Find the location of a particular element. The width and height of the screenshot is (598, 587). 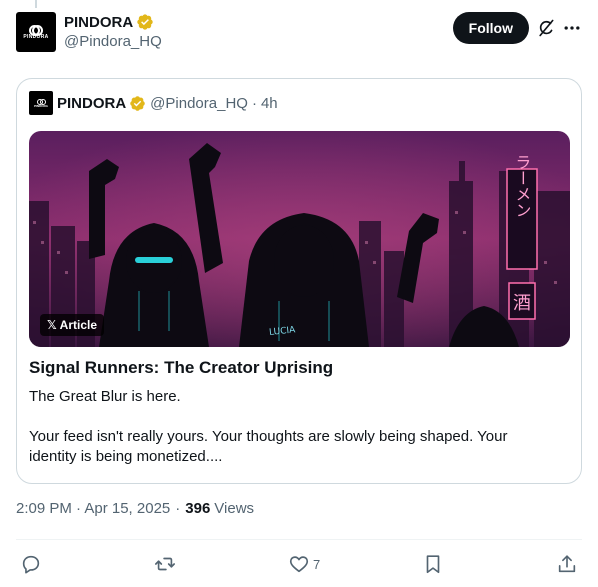

follow-button: Follow is located at coordinates (490, 28).